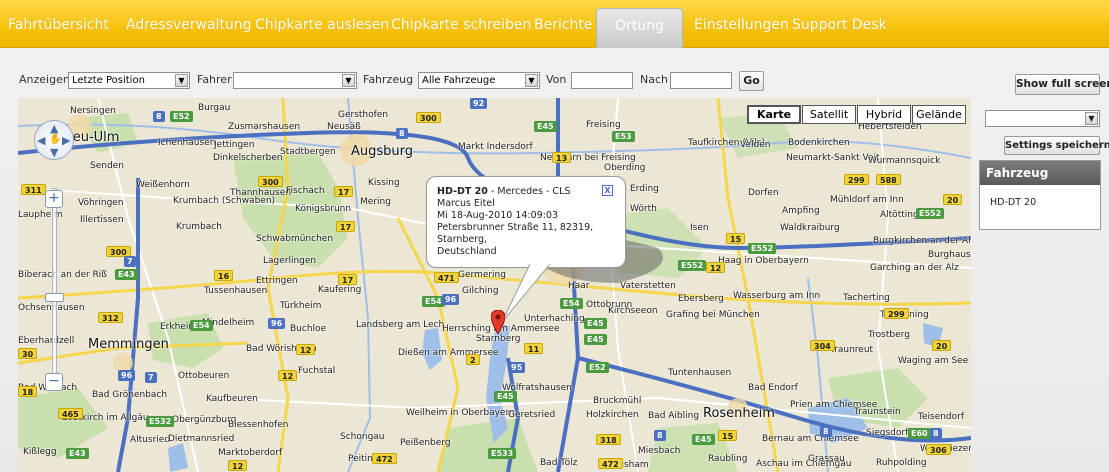  What do you see at coordinates (260, 193) in the screenshot?
I see `place-label: Thannhausen` at bounding box center [260, 193].